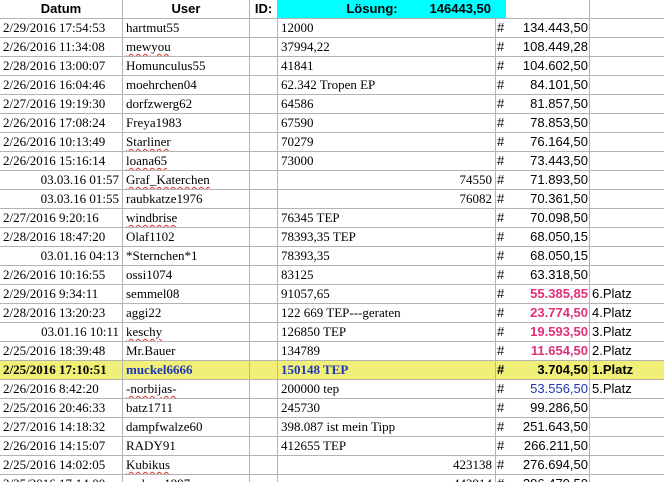 This screenshot has height=482, width=664. Describe the element at coordinates (186, 161) in the screenshot. I see `user-cell: loana65` at that location.